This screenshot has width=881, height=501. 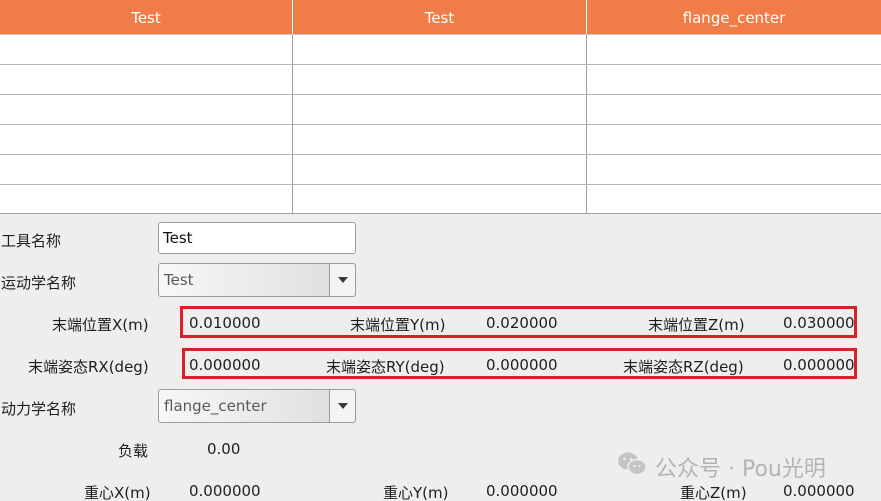 I want to click on load-label: 负载, so click(x=133, y=451).